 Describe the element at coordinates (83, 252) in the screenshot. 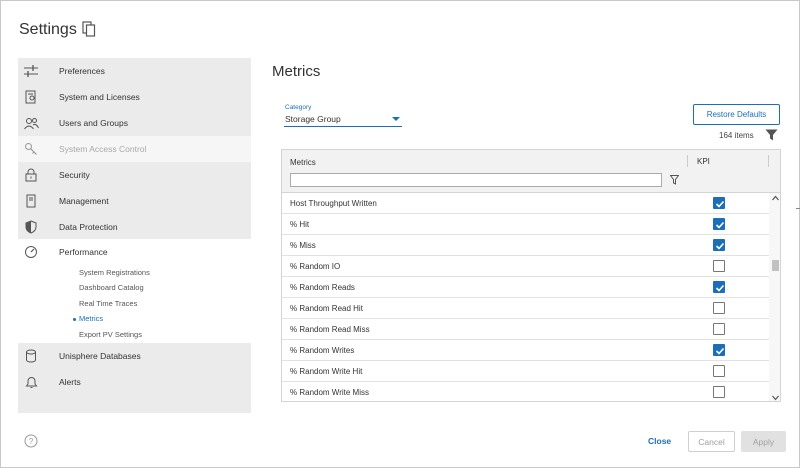

I see `sidebar-item-label: Performance` at that location.